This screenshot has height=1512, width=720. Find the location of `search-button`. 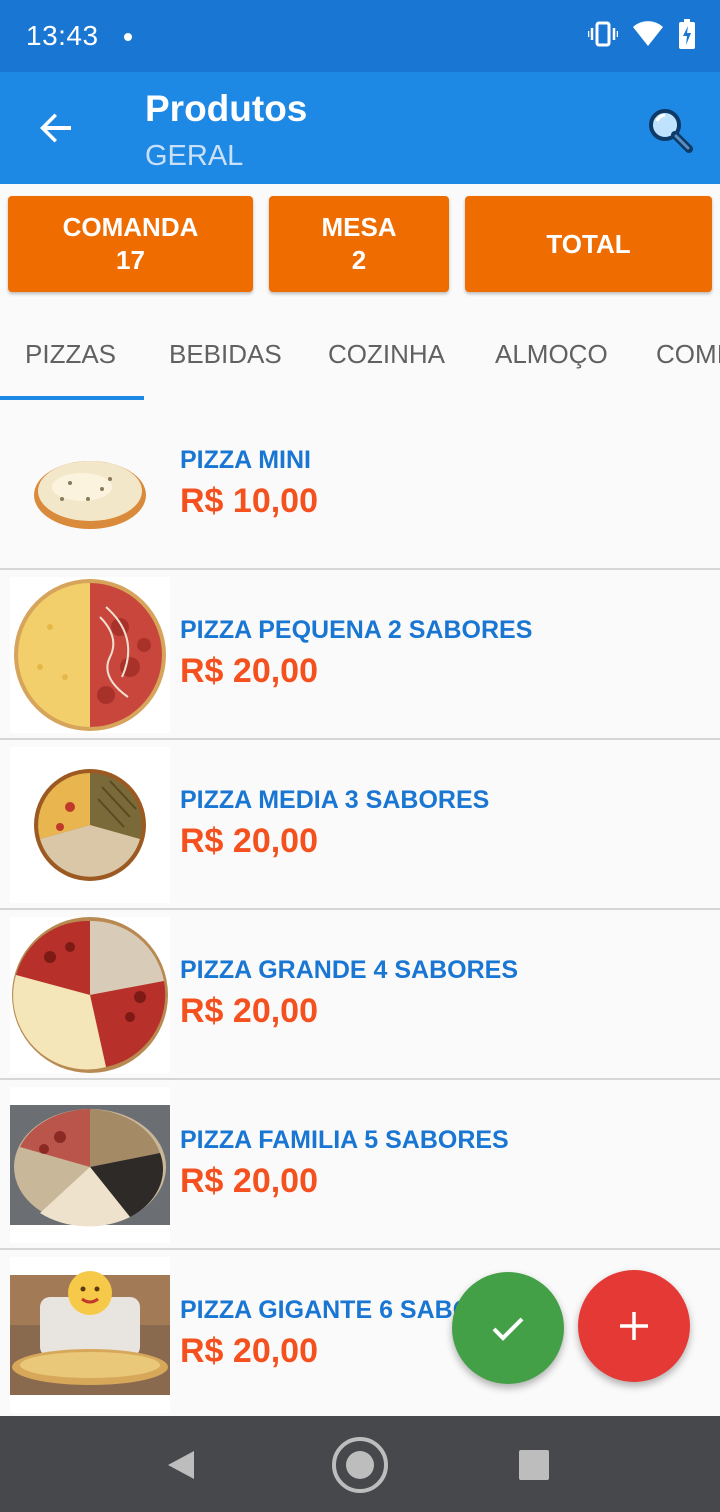

search-button is located at coordinates (670, 130).